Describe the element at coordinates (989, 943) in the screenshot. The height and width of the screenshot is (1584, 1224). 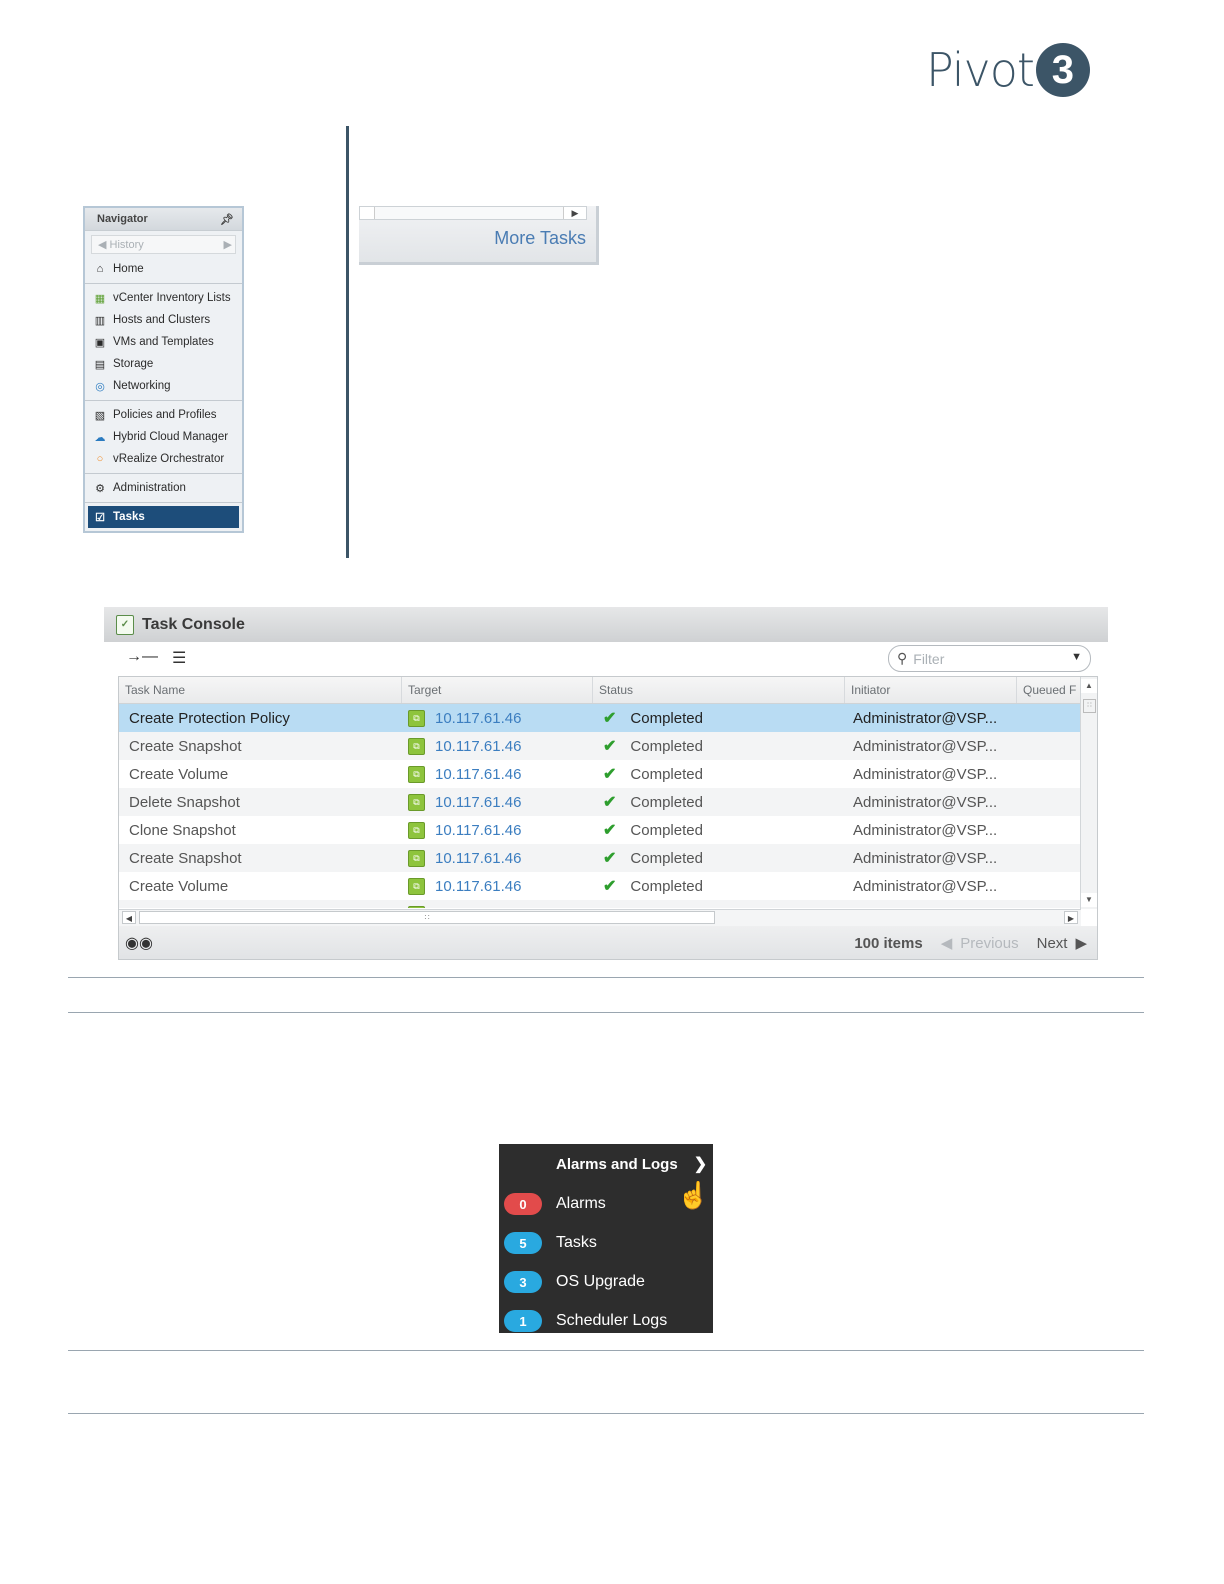
I see `previous-label: Previous` at that location.